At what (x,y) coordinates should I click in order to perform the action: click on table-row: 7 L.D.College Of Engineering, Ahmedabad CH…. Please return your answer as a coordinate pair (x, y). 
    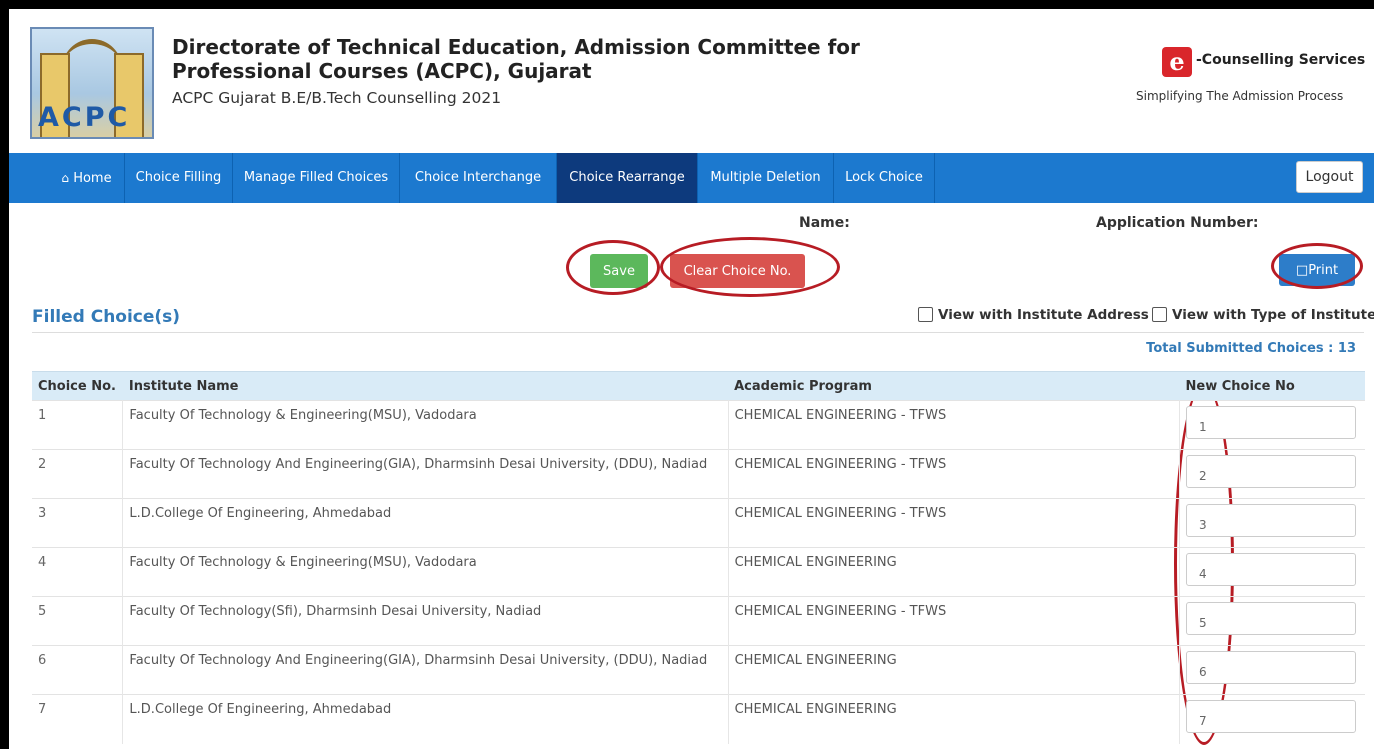
    Looking at the image, I should click on (698, 719).